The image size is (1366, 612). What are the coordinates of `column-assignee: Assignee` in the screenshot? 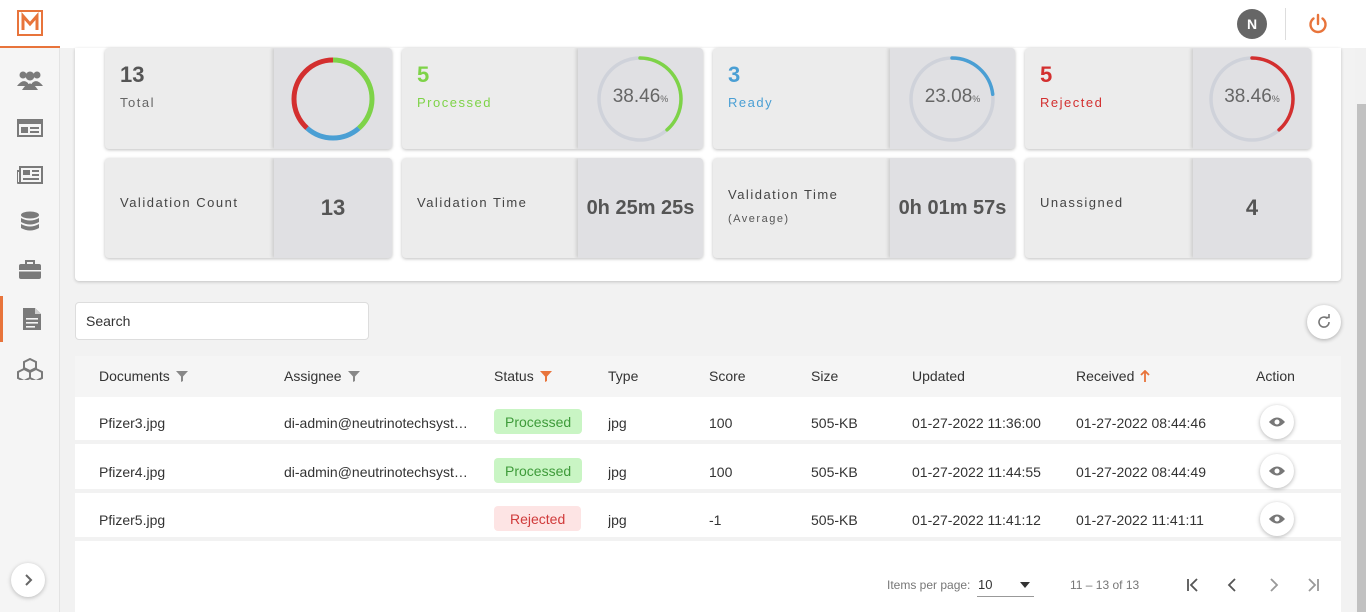 It's located at (322, 376).